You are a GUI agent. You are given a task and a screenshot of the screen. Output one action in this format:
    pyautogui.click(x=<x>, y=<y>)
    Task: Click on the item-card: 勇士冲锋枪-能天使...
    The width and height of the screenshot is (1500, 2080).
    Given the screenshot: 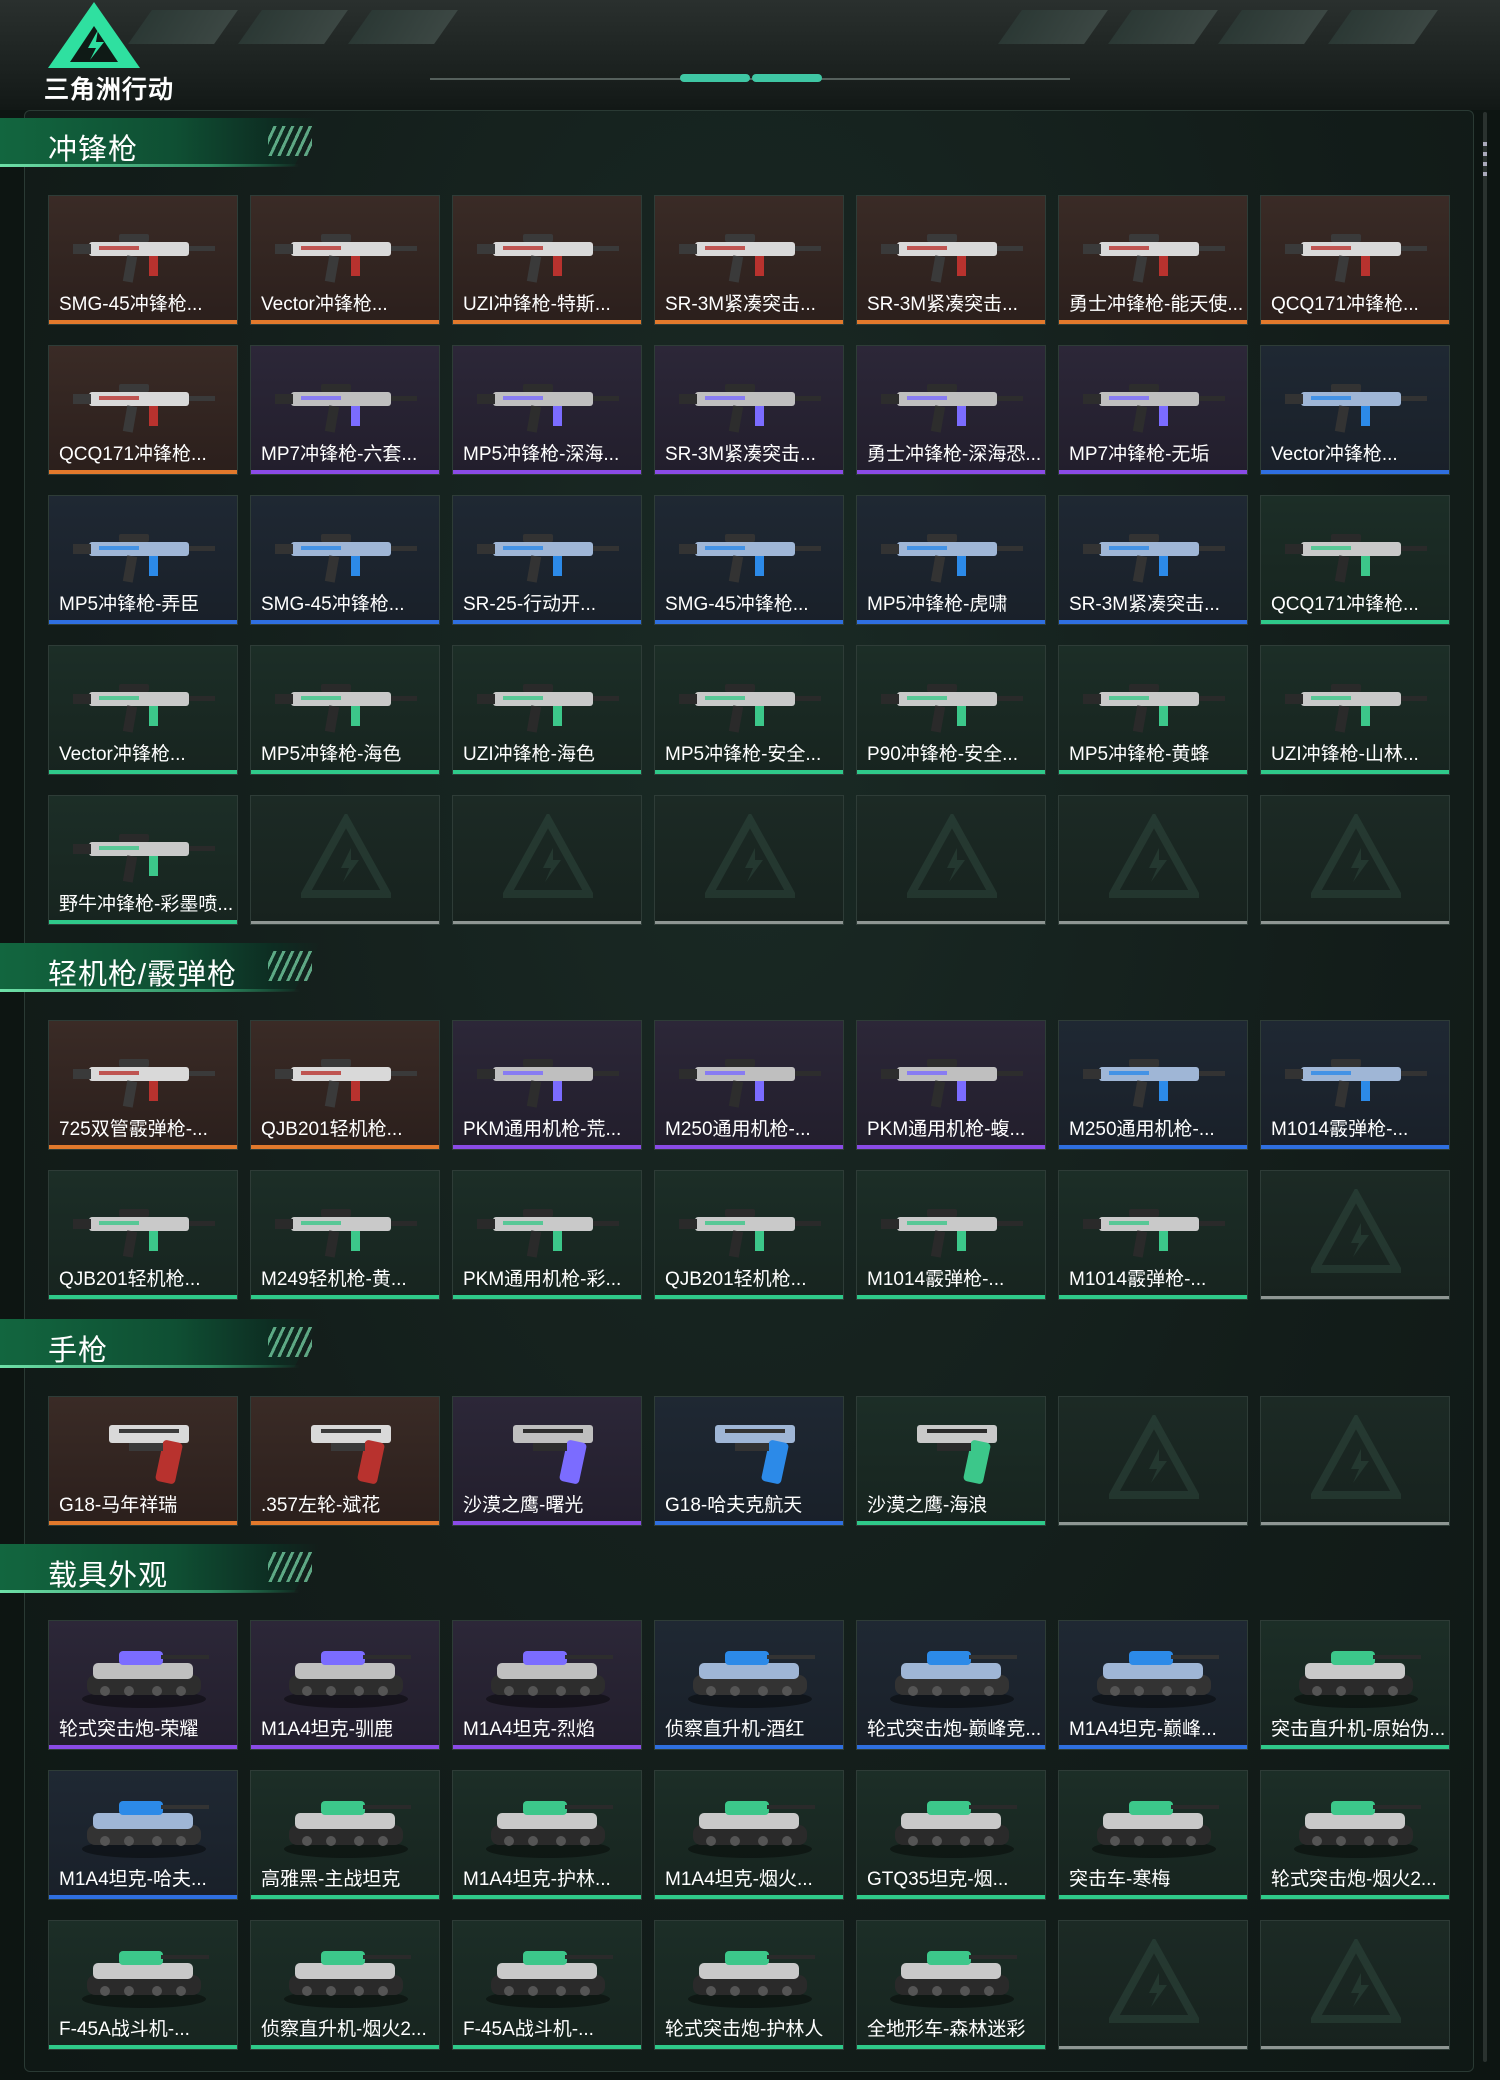 What is the action you would take?
    pyautogui.click(x=1153, y=260)
    